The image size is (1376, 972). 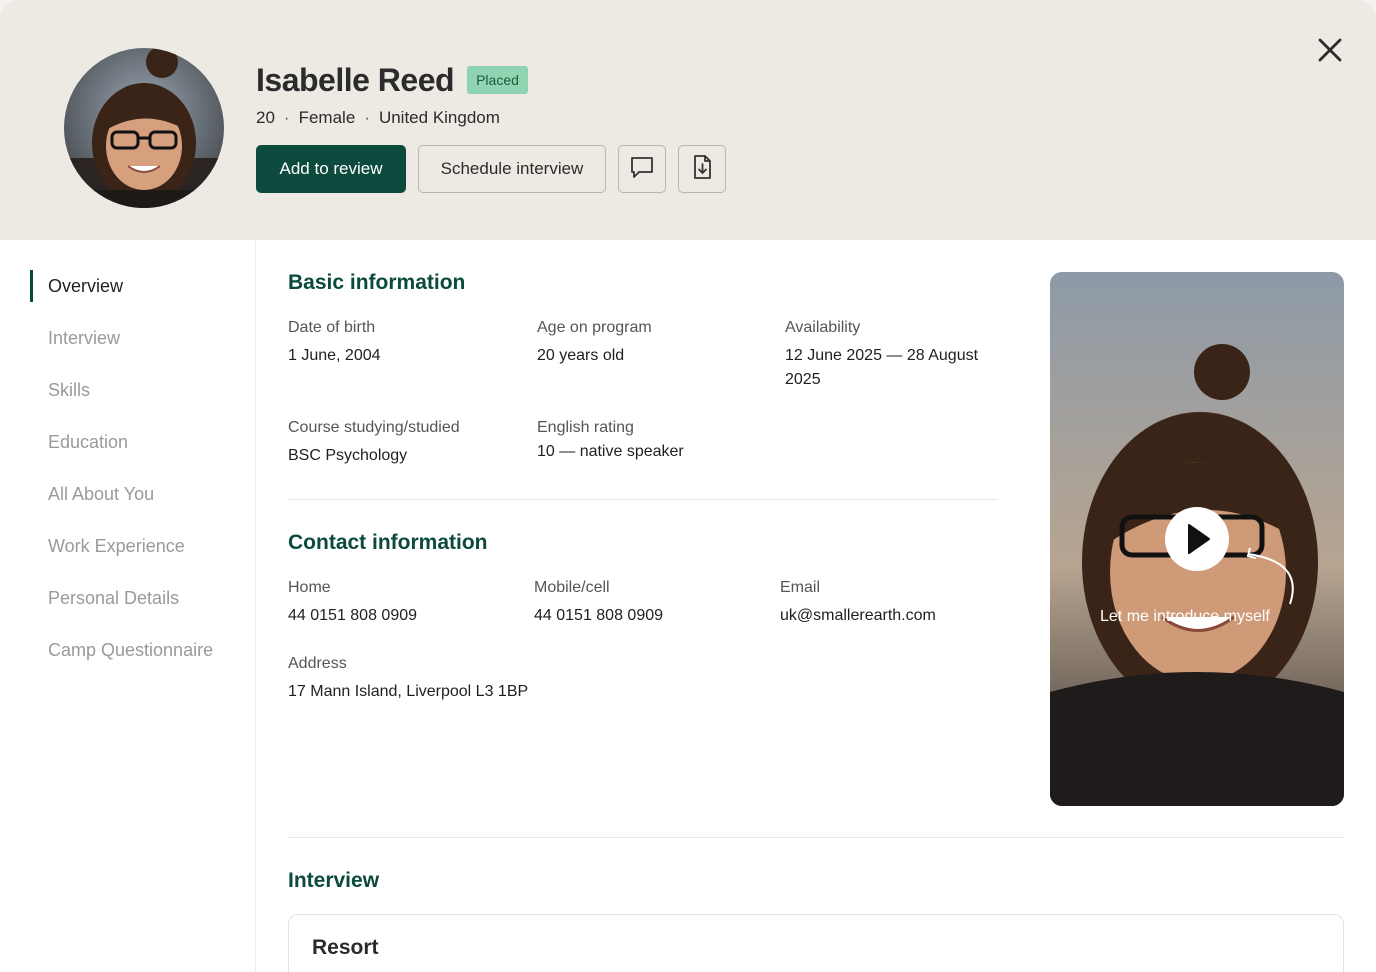 What do you see at coordinates (1185, 616) in the screenshot?
I see `video-caption: Let me introduce myself` at bounding box center [1185, 616].